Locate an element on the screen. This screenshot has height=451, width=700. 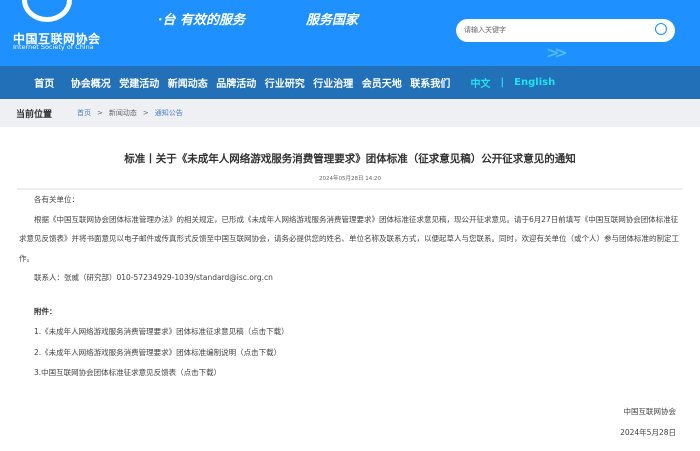
nav-research: 行业研究 is located at coordinates (285, 82).